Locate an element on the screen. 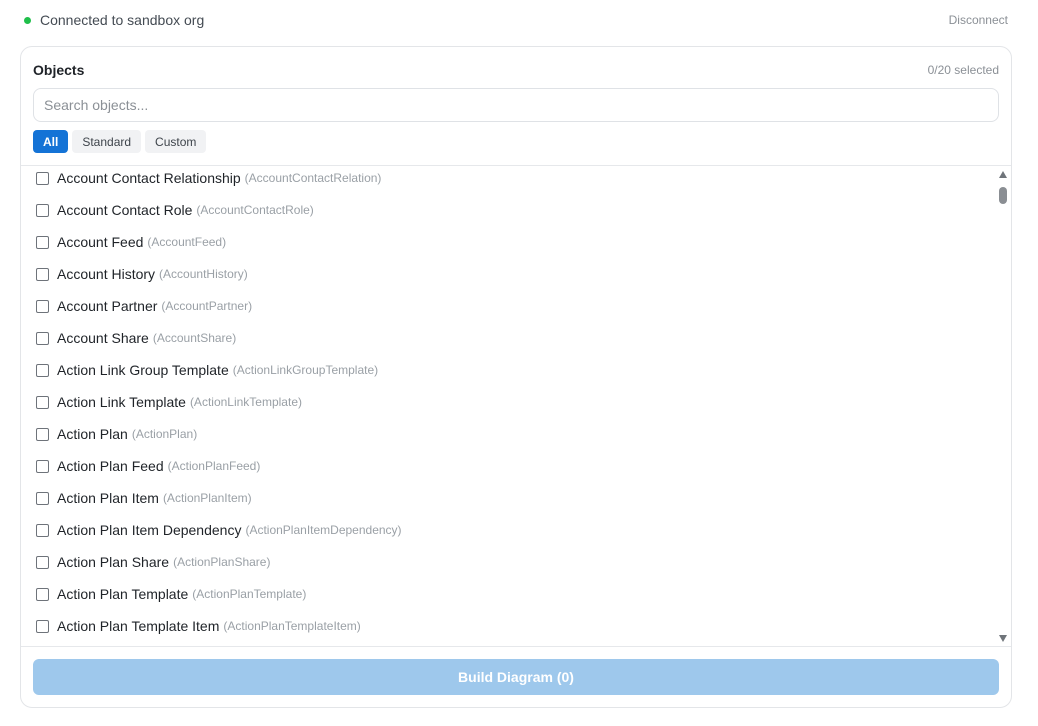 This screenshot has width=1038, height=726. object-api-name: (ActionLinkTemplate) is located at coordinates (245, 402).